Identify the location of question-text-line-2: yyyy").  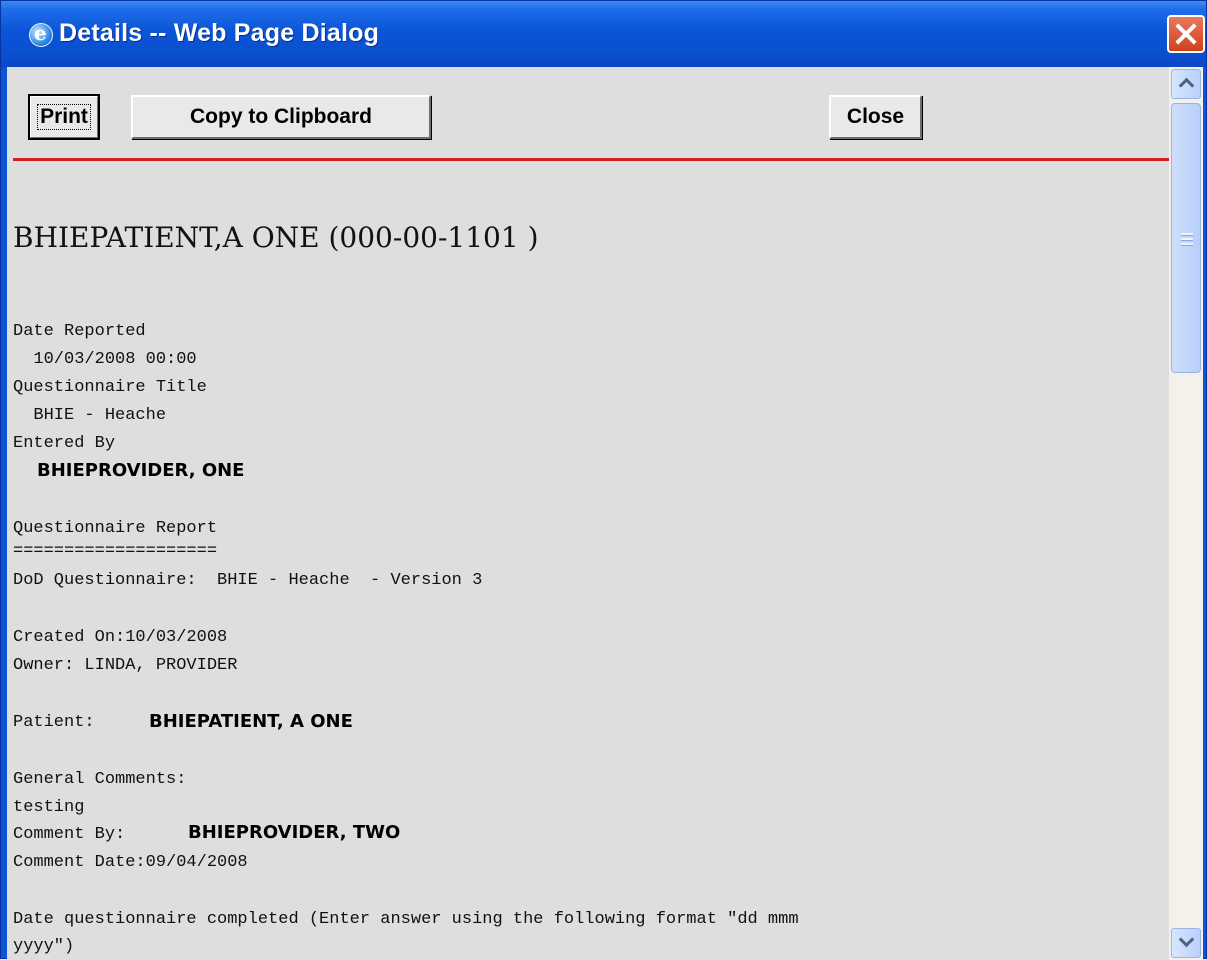
(44, 946).